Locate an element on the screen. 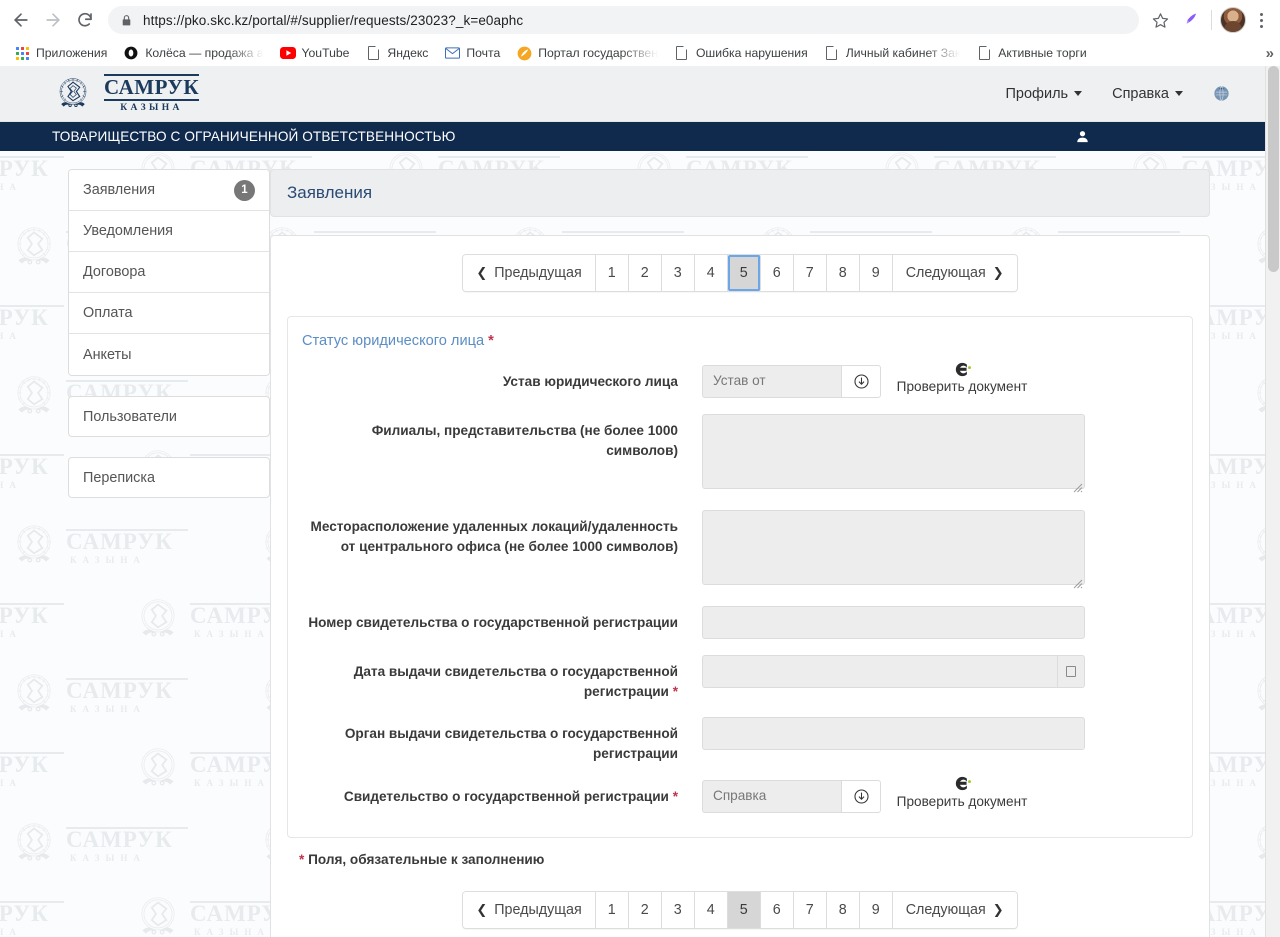 The image size is (1280, 937). bookmark-egov: Портал государствен is located at coordinates (587, 53).